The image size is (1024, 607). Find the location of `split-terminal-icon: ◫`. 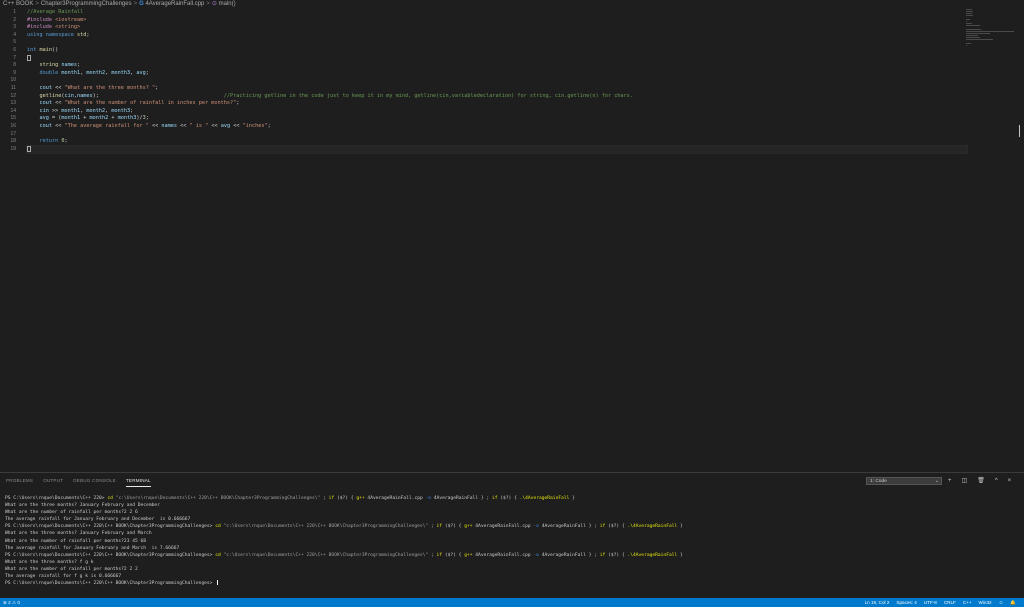

split-terminal-icon: ◫ is located at coordinates (965, 481).